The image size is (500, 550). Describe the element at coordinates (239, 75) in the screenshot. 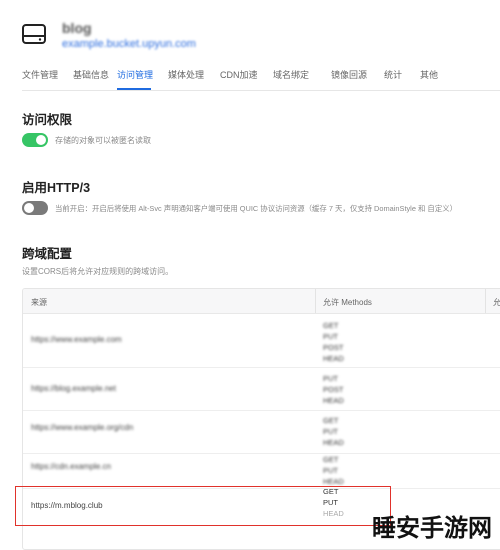

I see `tab-cdn-acceleration: CDN加速` at that location.